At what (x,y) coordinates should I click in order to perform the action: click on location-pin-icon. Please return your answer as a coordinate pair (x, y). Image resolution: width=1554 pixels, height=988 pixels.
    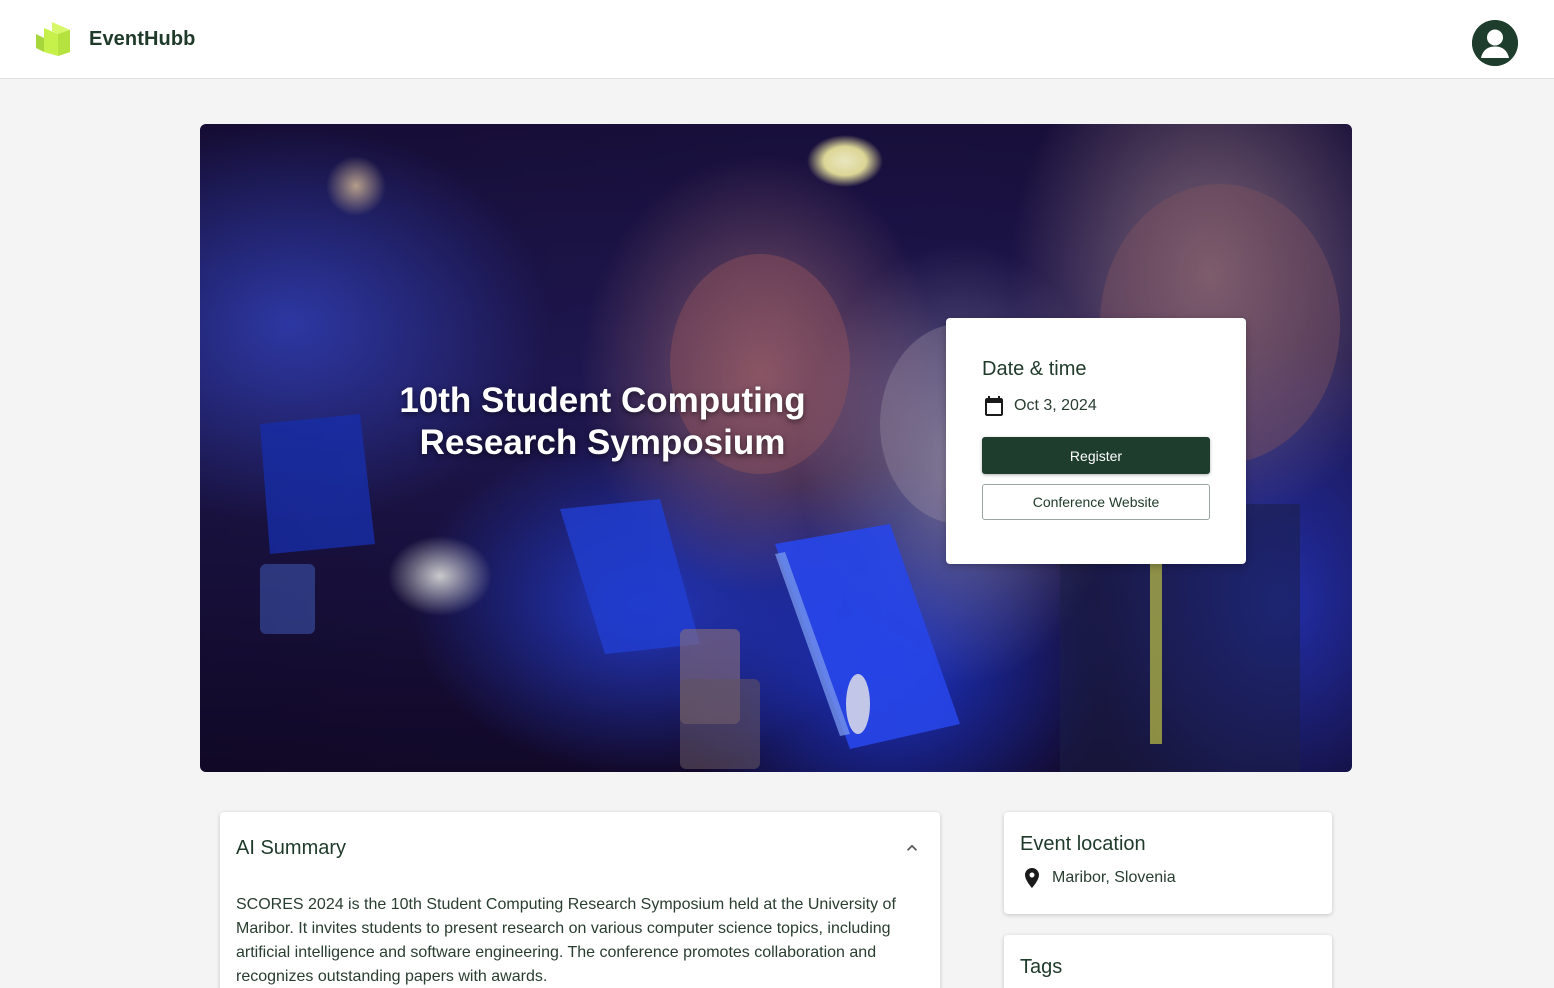
    Looking at the image, I should click on (1032, 878).